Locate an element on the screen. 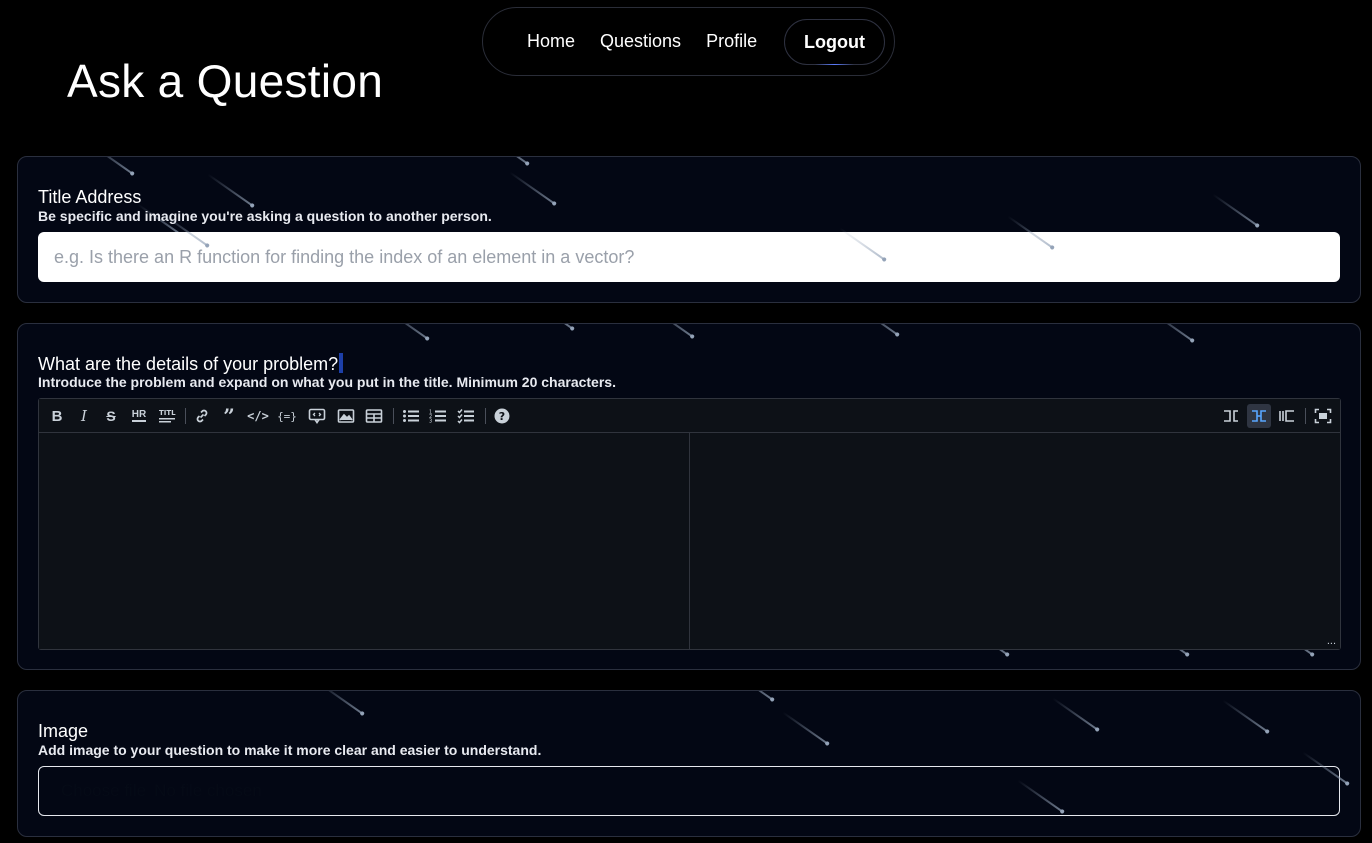 The image size is (1372, 843). quote-icon: ” is located at coordinates (229, 416).